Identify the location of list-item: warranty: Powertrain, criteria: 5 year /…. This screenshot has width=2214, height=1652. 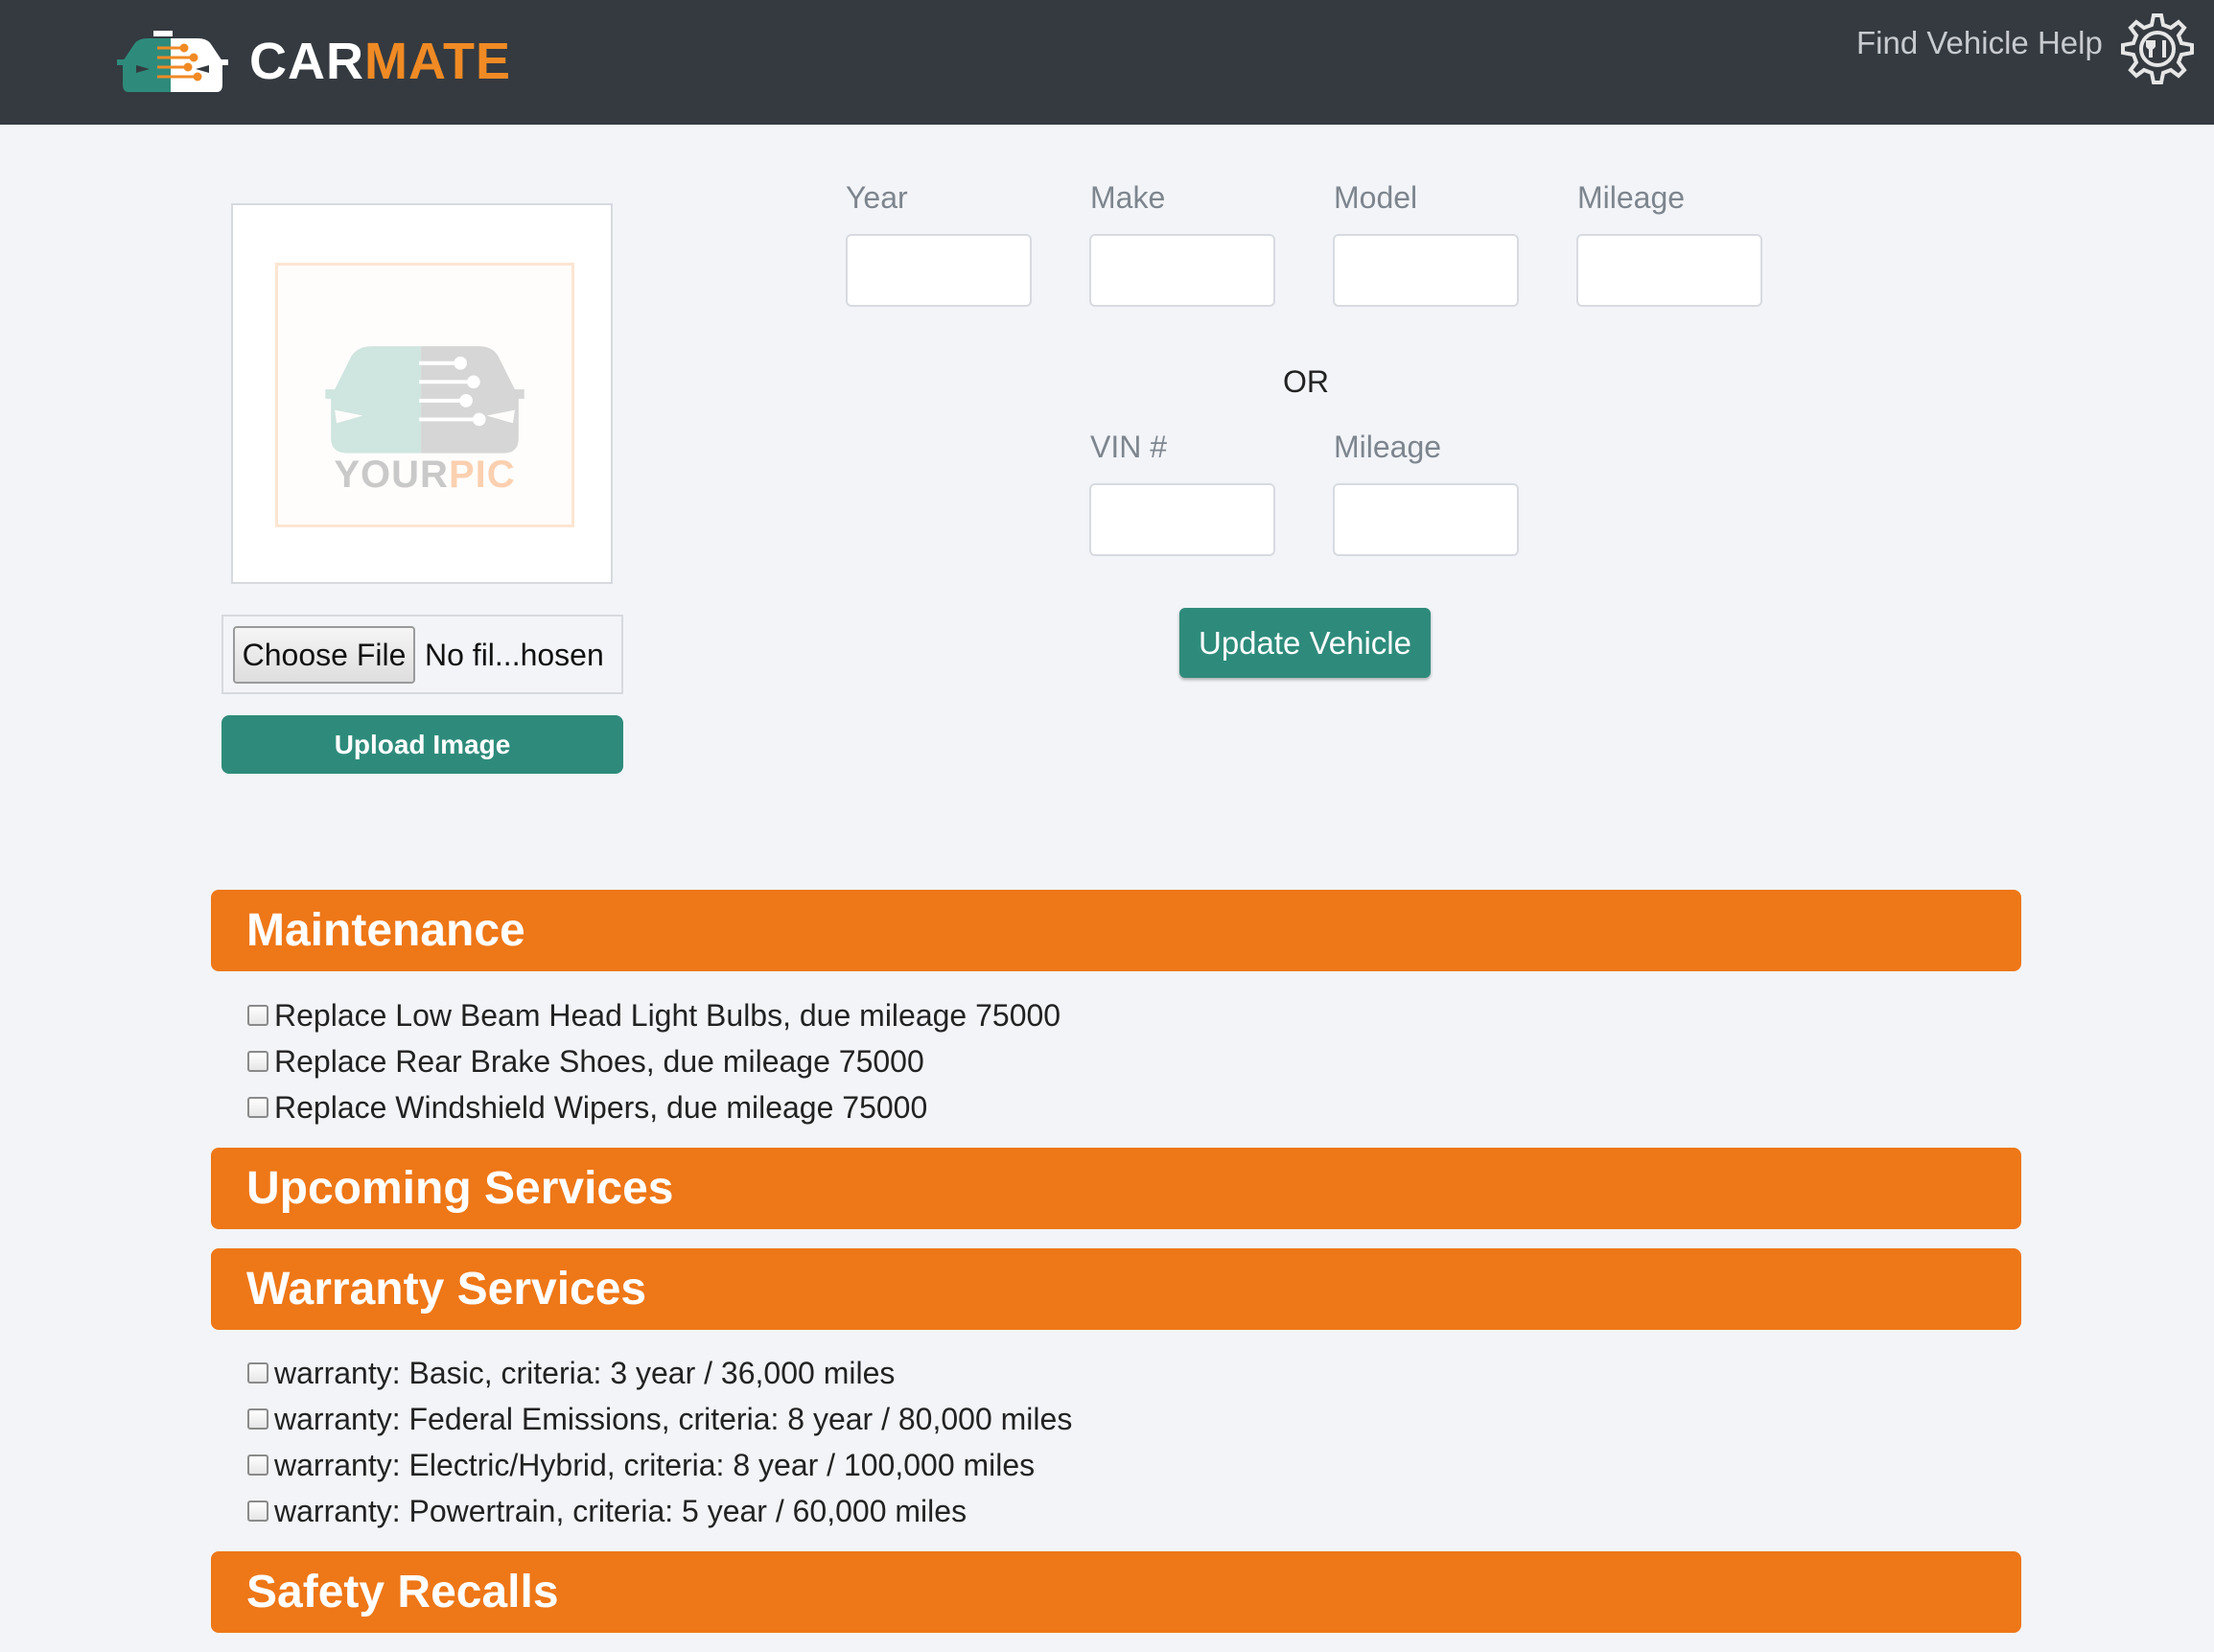
(607, 1511).